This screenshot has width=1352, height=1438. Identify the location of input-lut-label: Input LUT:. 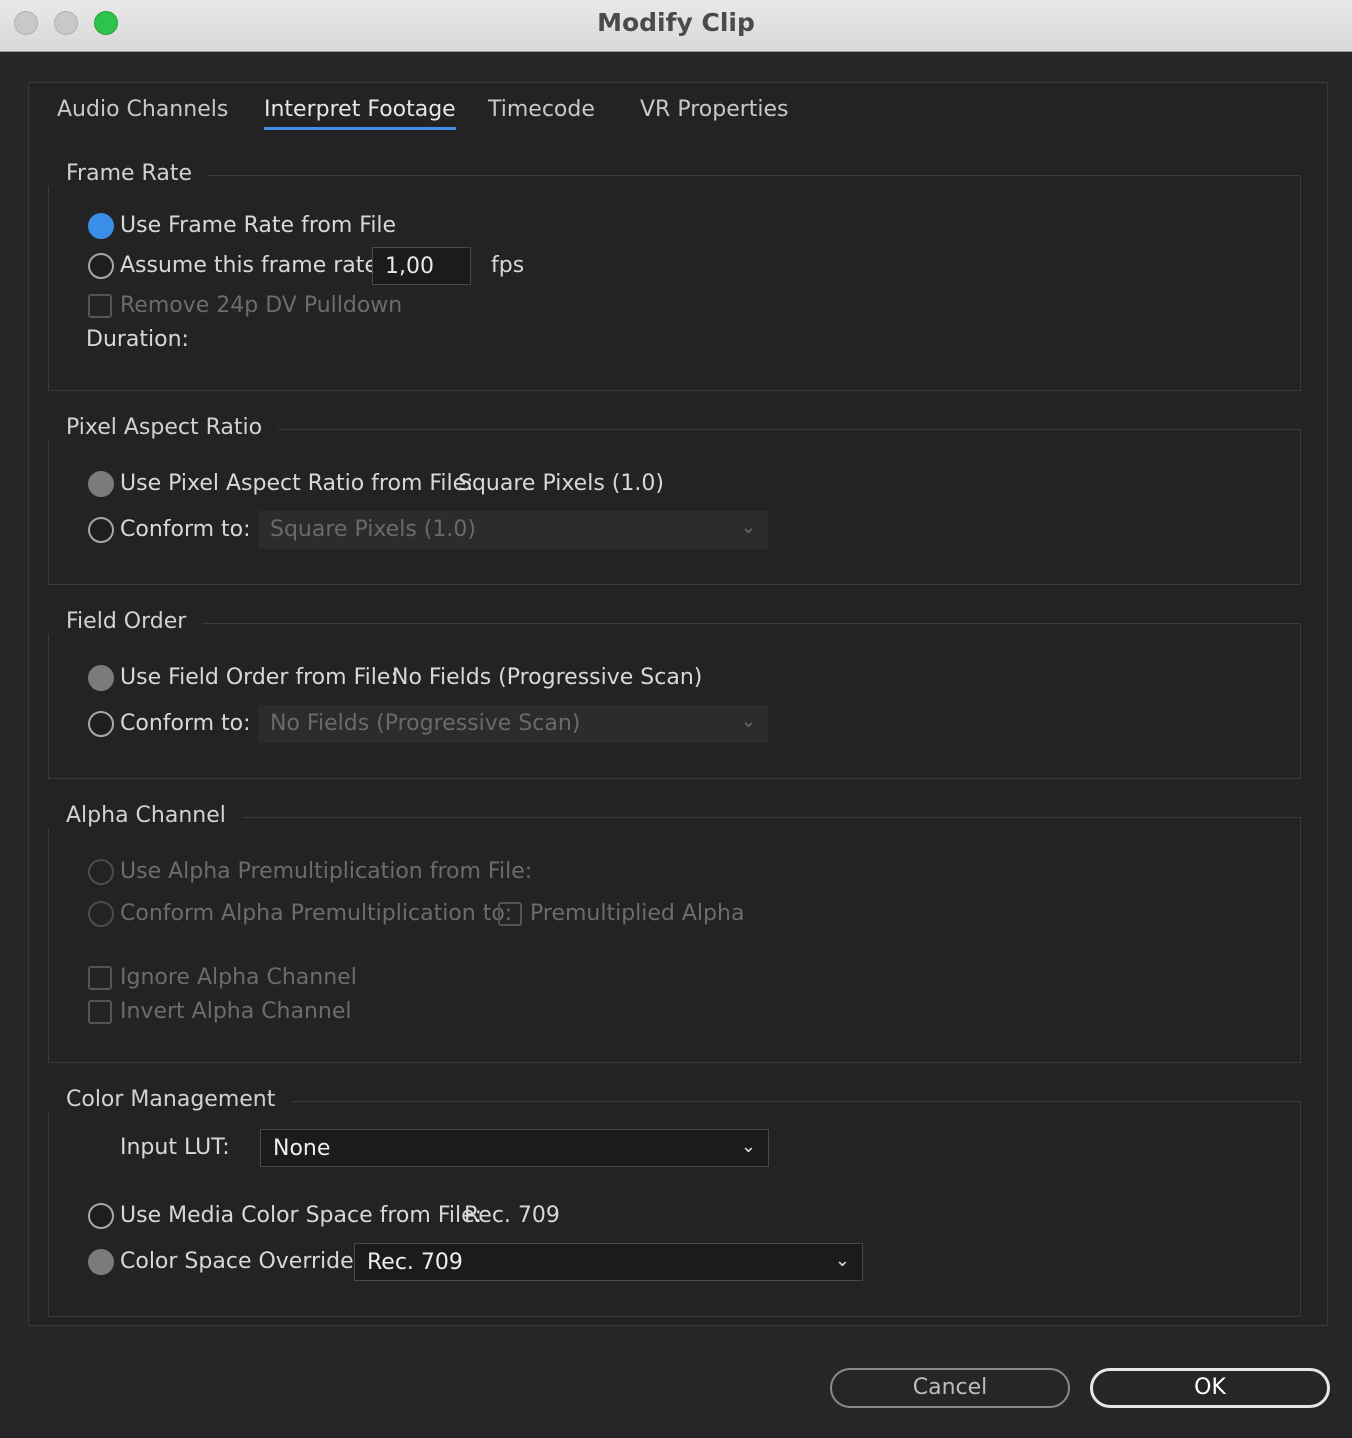
(175, 1147).